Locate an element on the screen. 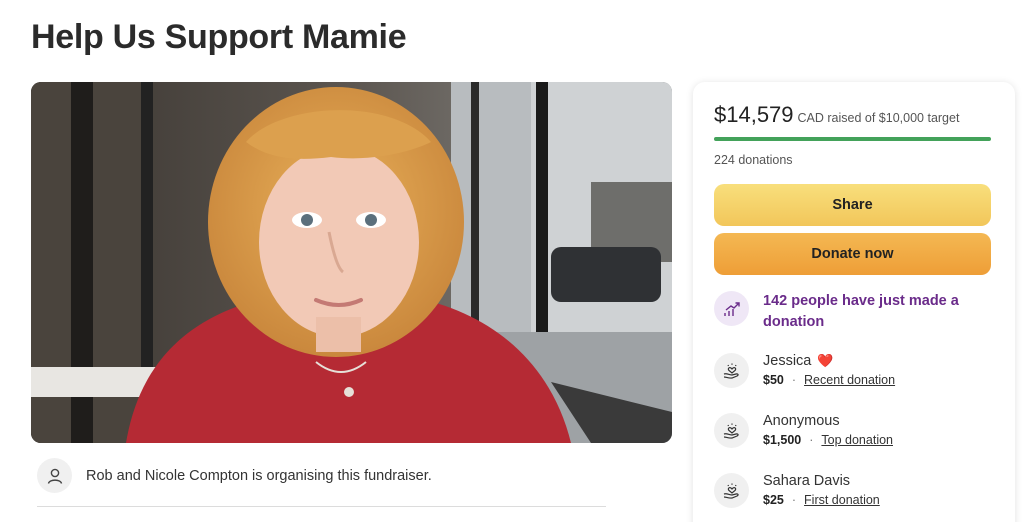 This screenshot has width=1024, height=522. raised-summary: $14,579 CAD raised of $10,000 target is located at coordinates (836, 115).